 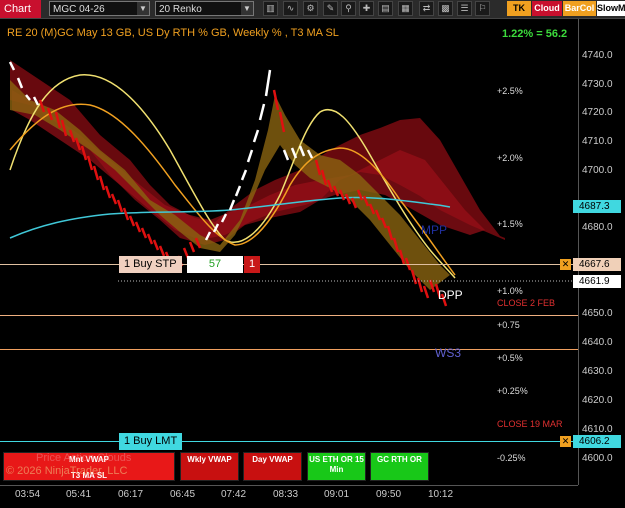 I want to click on drawing-icon: ✎, so click(x=330, y=8).